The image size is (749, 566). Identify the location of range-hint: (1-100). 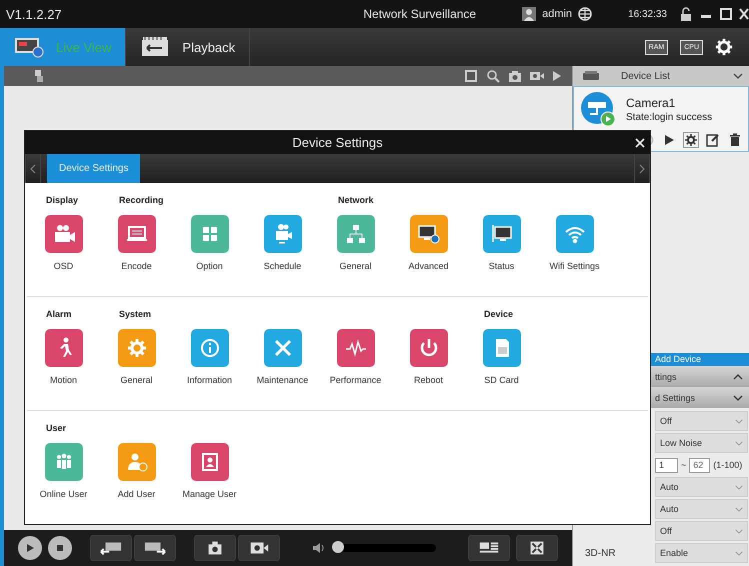
(727, 465).